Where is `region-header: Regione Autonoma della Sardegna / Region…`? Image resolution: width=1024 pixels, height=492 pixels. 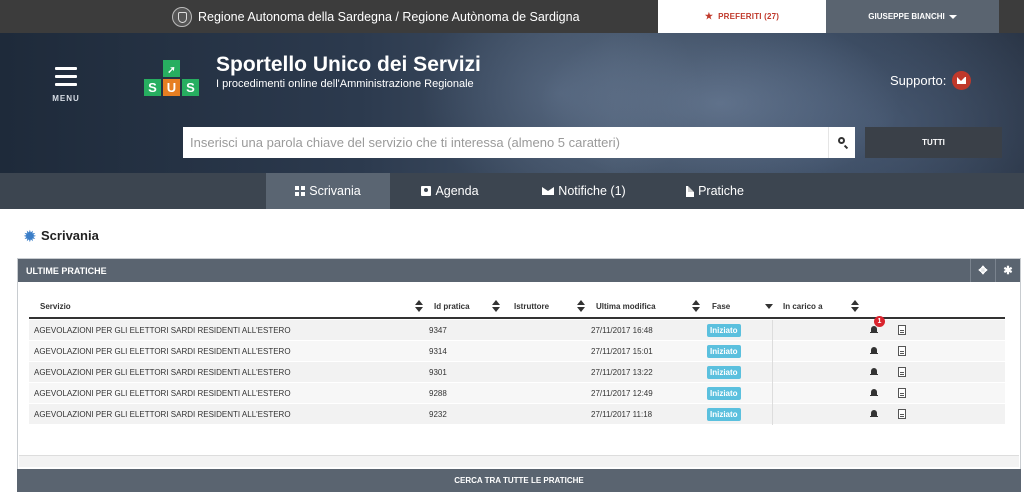
region-header: Regione Autonoma della Sardegna / Region… is located at coordinates (376, 16).